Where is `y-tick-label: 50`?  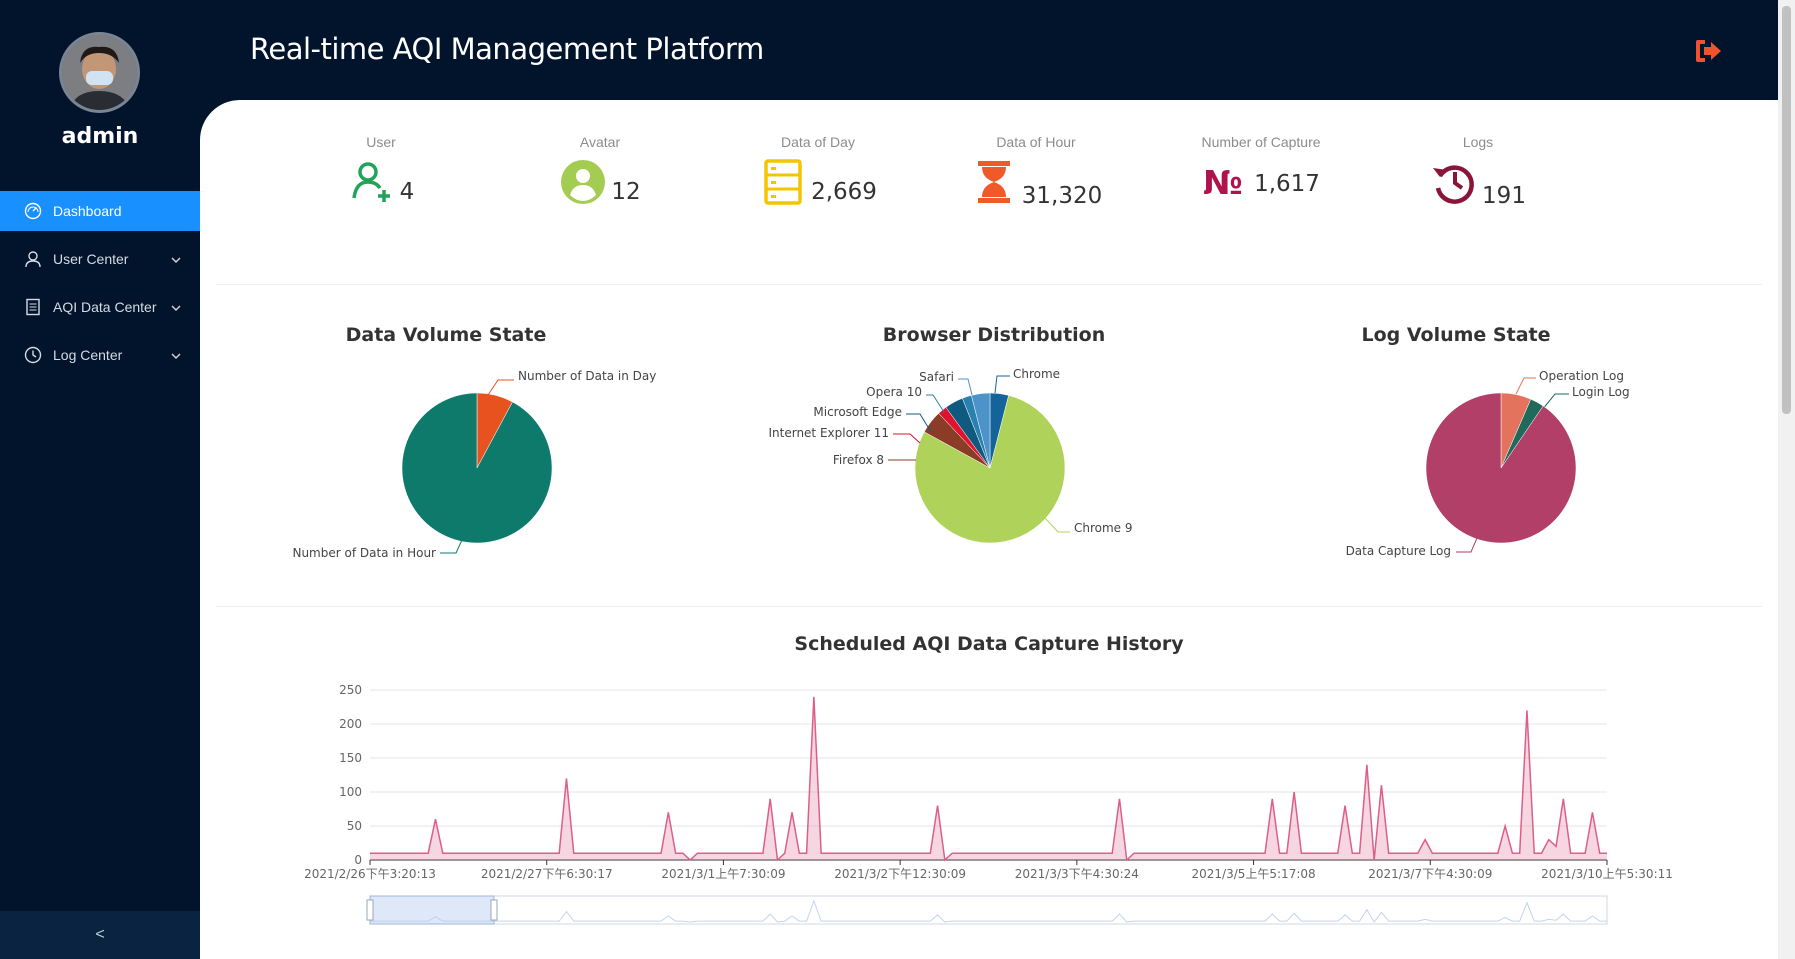
y-tick-label: 50 is located at coordinates (354, 826).